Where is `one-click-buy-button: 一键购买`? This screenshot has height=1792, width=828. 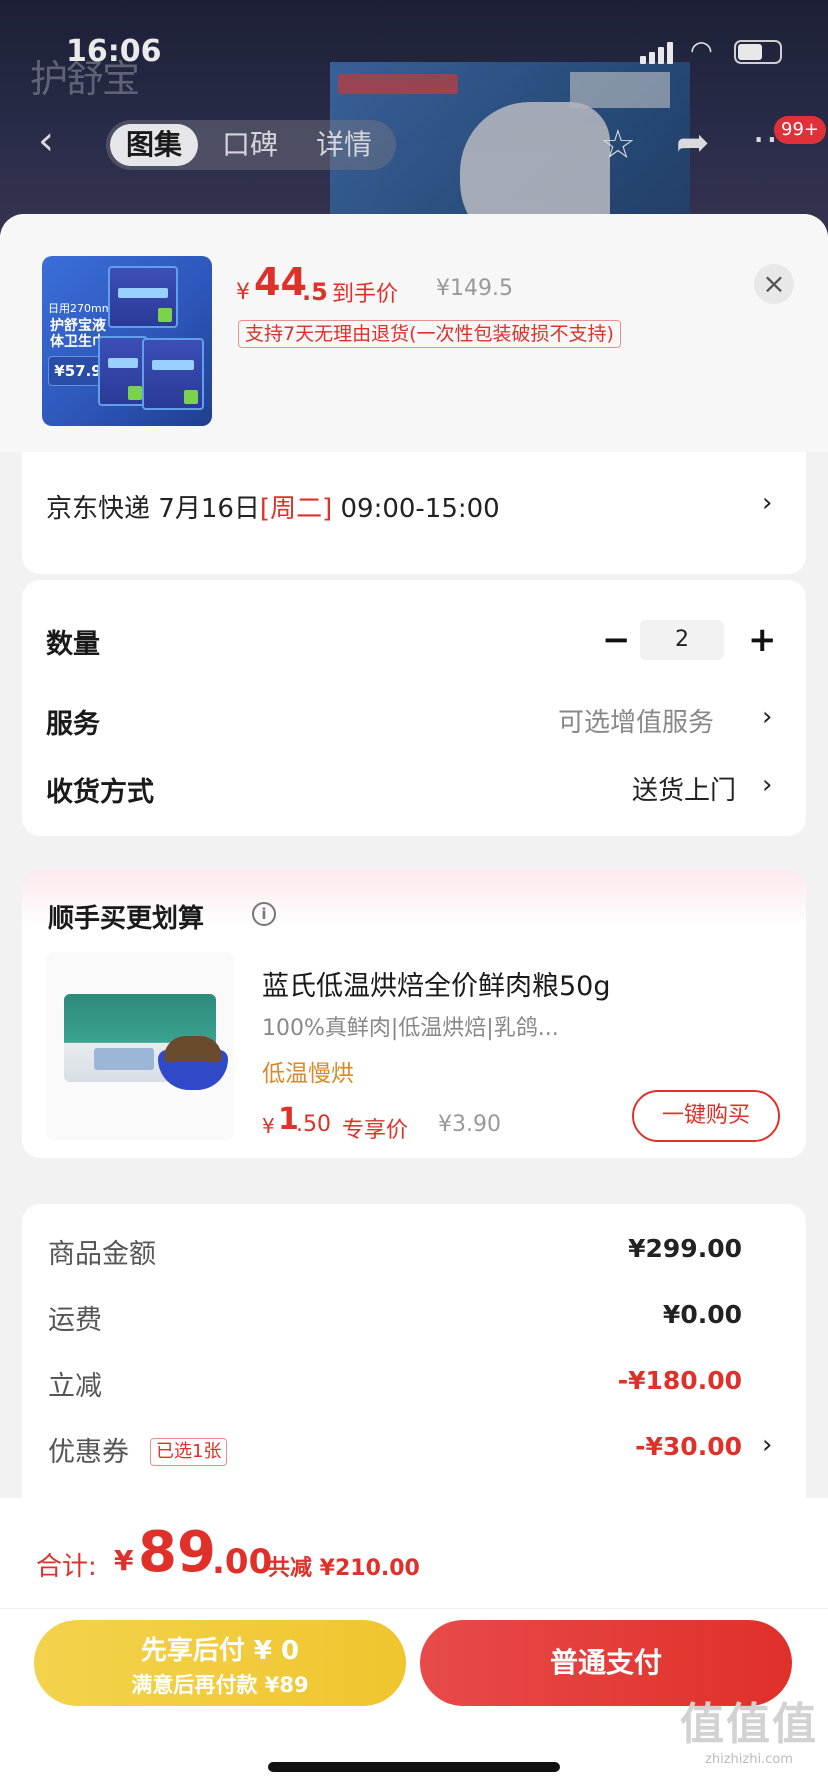
one-click-buy-button: 一键购买 is located at coordinates (706, 1116).